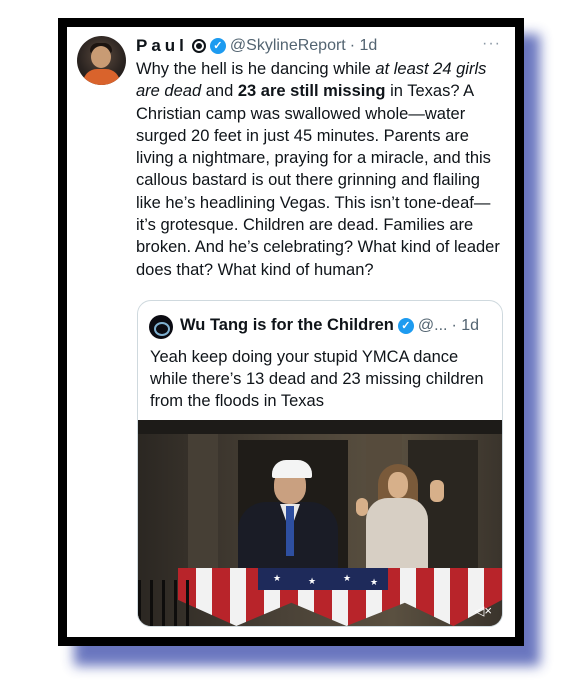 The height and width of the screenshot is (690, 567). What do you see at coordinates (287, 325) in the screenshot?
I see `quote-author-name: Wu Tang is for the Children` at bounding box center [287, 325].